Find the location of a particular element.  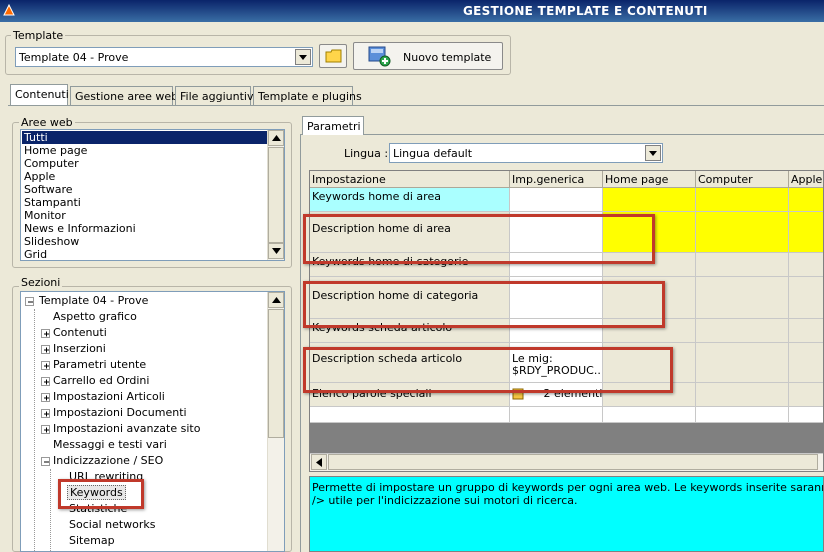

list-item: Tutti is located at coordinates (145, 137).